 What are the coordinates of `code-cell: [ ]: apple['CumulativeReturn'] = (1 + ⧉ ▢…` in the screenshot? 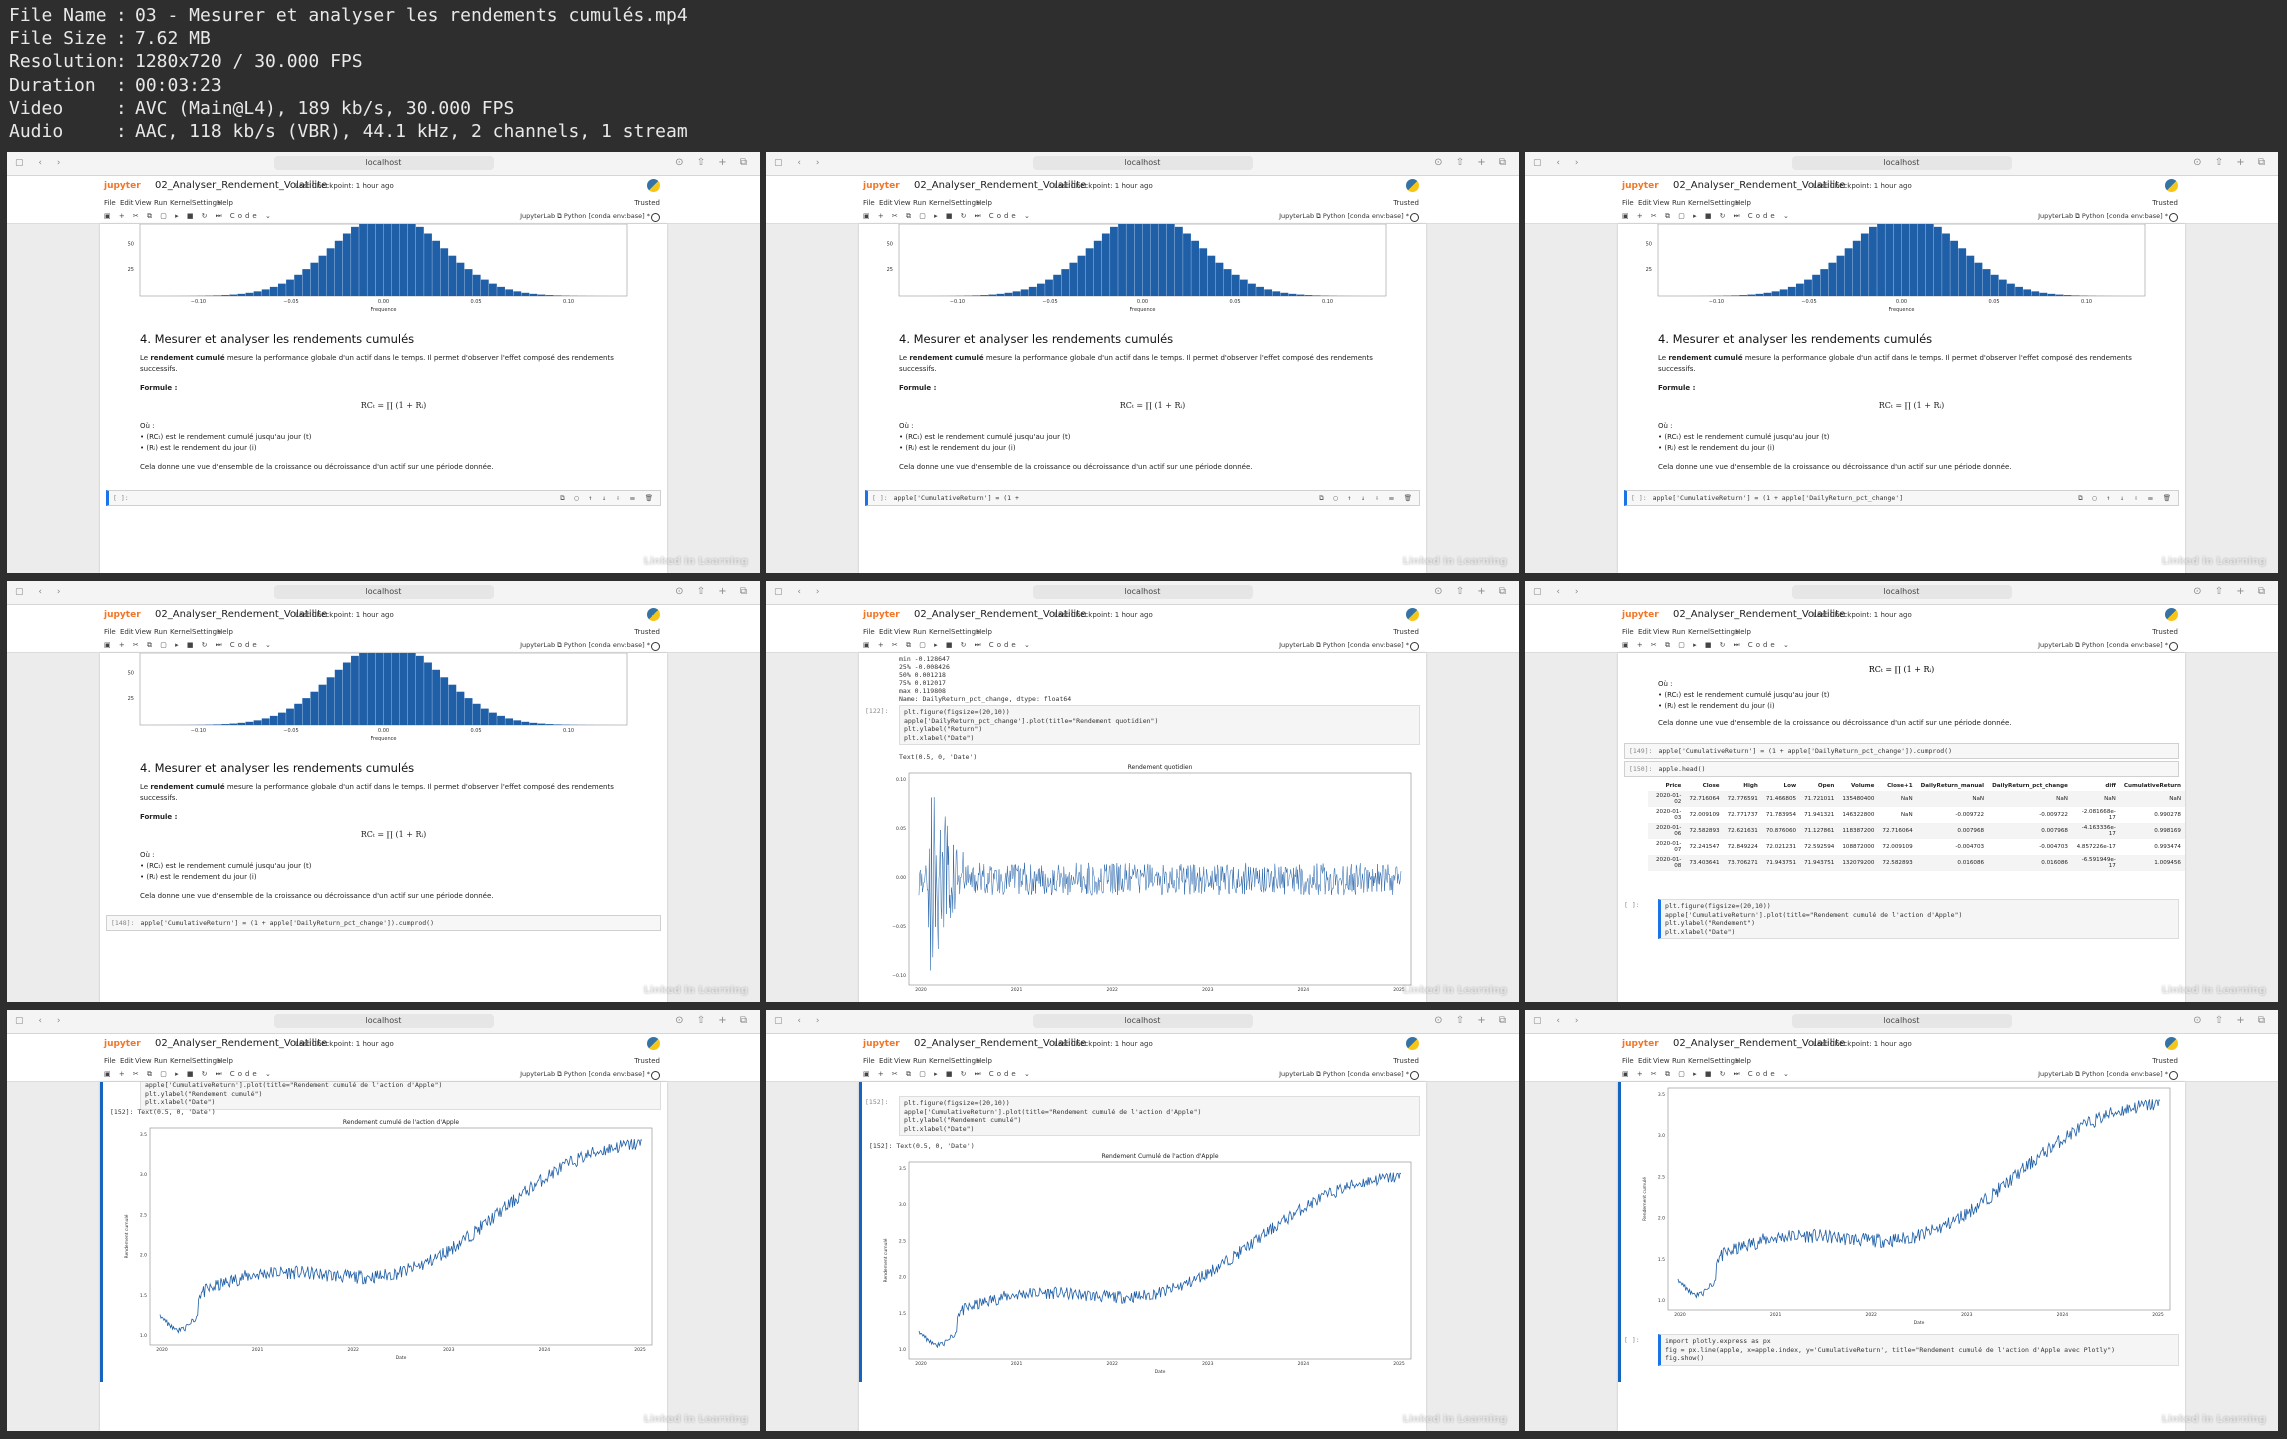 It's located at (1142, 498).